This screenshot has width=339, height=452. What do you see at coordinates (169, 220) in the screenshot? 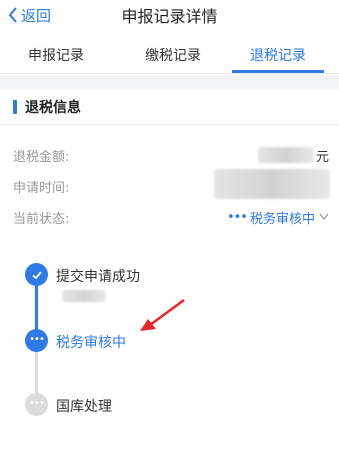
I see `current-status-row: 当前状态: ••• 税务审核中` at bounding box center [169, 220].